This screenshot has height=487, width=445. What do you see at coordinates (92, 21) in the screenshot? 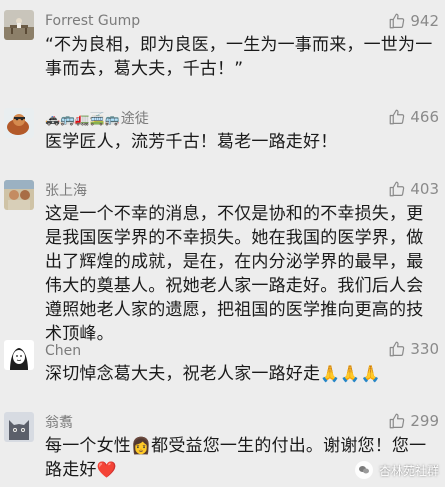
I see `comment-username: Forrest Gump` at bounding box center [92, 21].